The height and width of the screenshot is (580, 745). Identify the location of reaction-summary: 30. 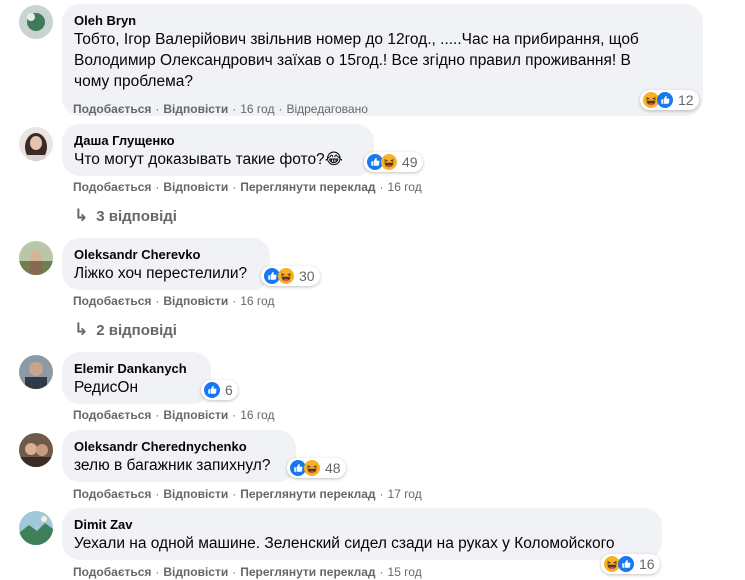
(290, 276).